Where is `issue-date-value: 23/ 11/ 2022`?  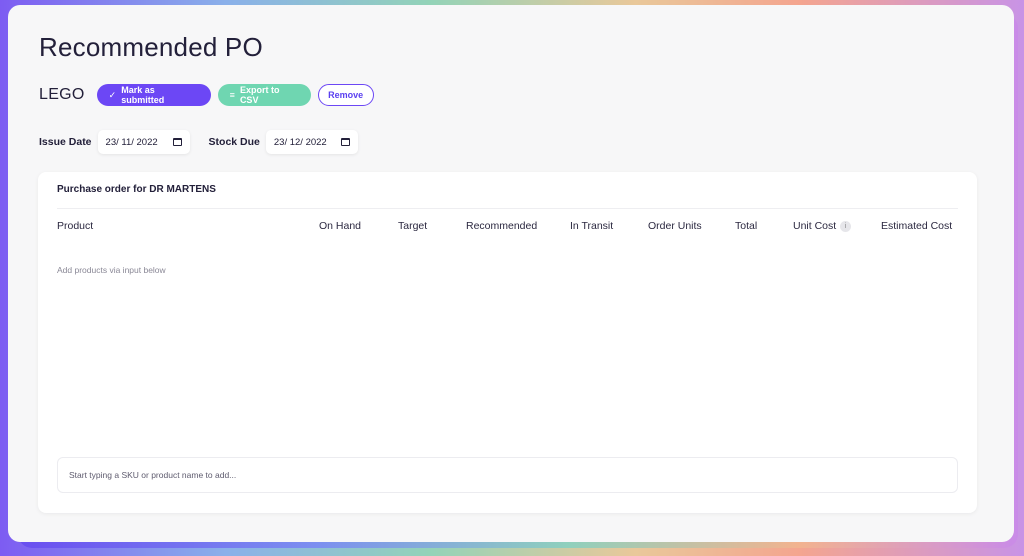 issue-date-value: 23/ 11/ 2022 is located at coordinates (131, 142).